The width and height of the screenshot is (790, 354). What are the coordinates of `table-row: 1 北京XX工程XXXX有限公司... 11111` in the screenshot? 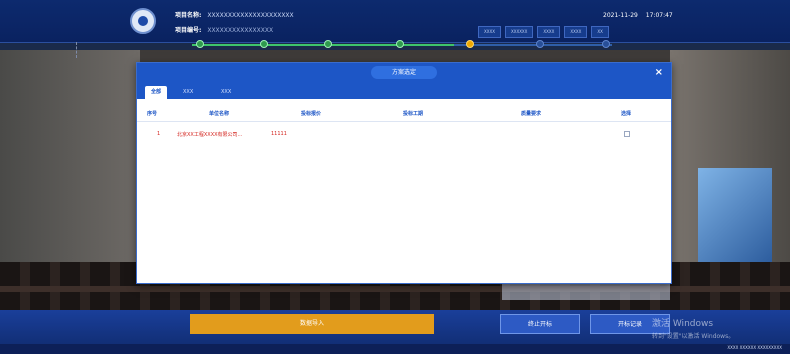 It's located at (404, 136).